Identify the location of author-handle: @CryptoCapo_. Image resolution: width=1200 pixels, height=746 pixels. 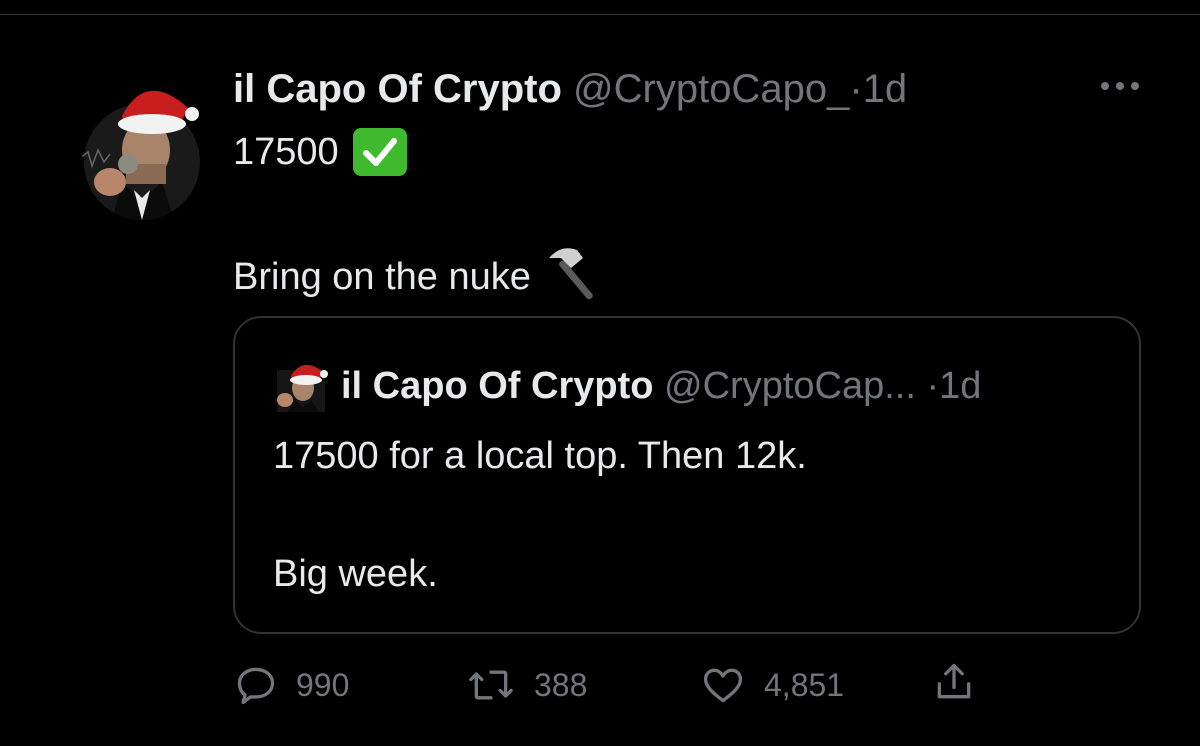
(711, 89).